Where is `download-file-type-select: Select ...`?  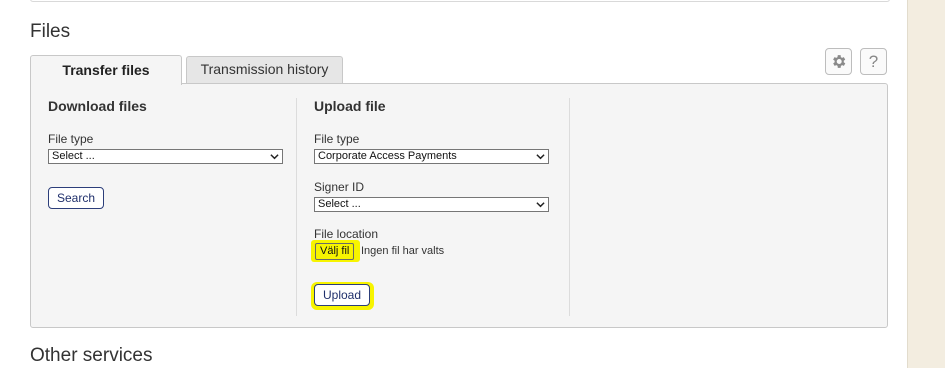 download-file-type-select: Select ... is located at coordinates (165, 156).